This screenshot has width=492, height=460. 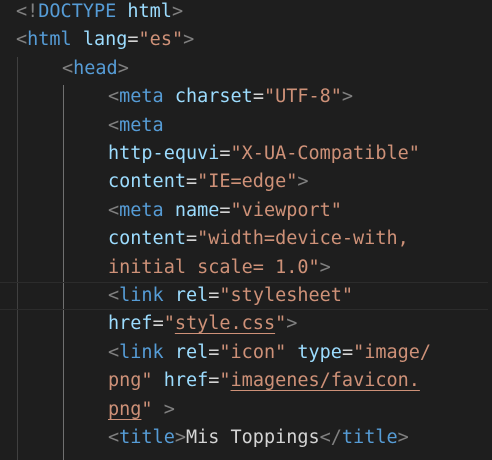 What do you see at coordinates (253, 352) in the screenshot?
I see `code-token-str: "icon"` at bounding box center [253, 352].